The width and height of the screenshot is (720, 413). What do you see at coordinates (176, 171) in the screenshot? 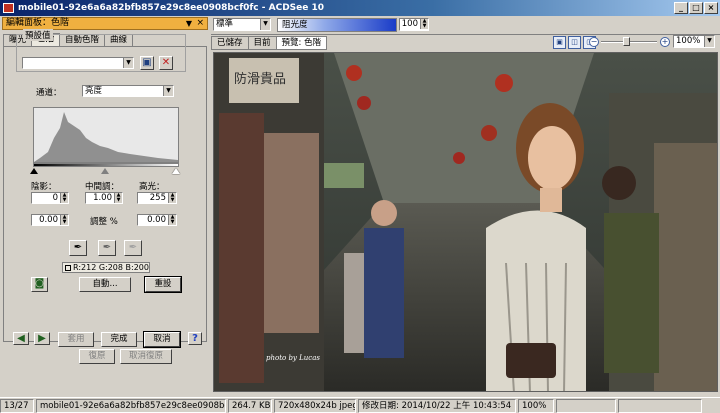
I see `highlight-slider-handle` at bounding box center [176, 171].